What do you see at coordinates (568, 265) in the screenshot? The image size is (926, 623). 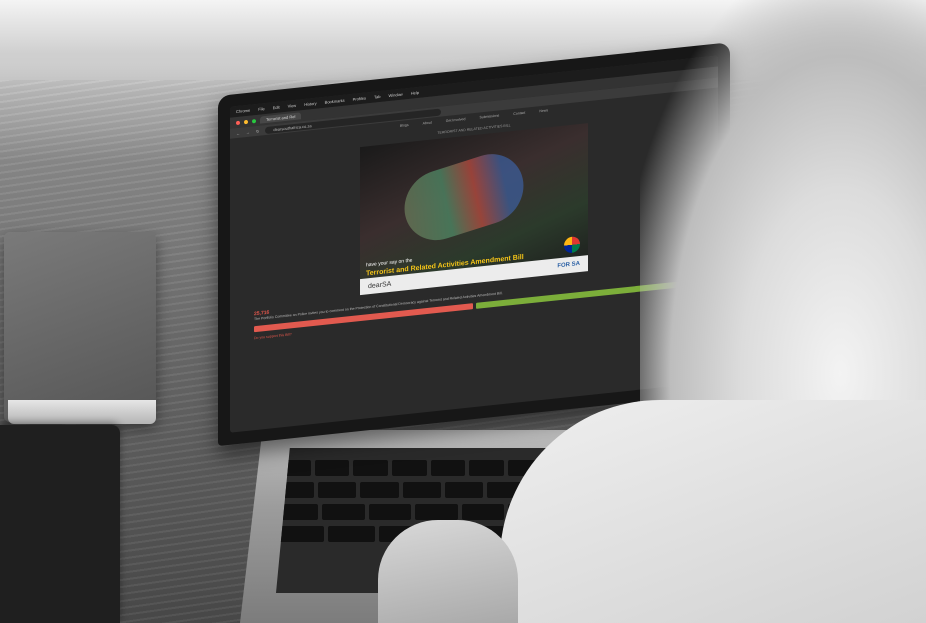 I see `forsa-logo: FOR SA` at bounding box center [568, 265].